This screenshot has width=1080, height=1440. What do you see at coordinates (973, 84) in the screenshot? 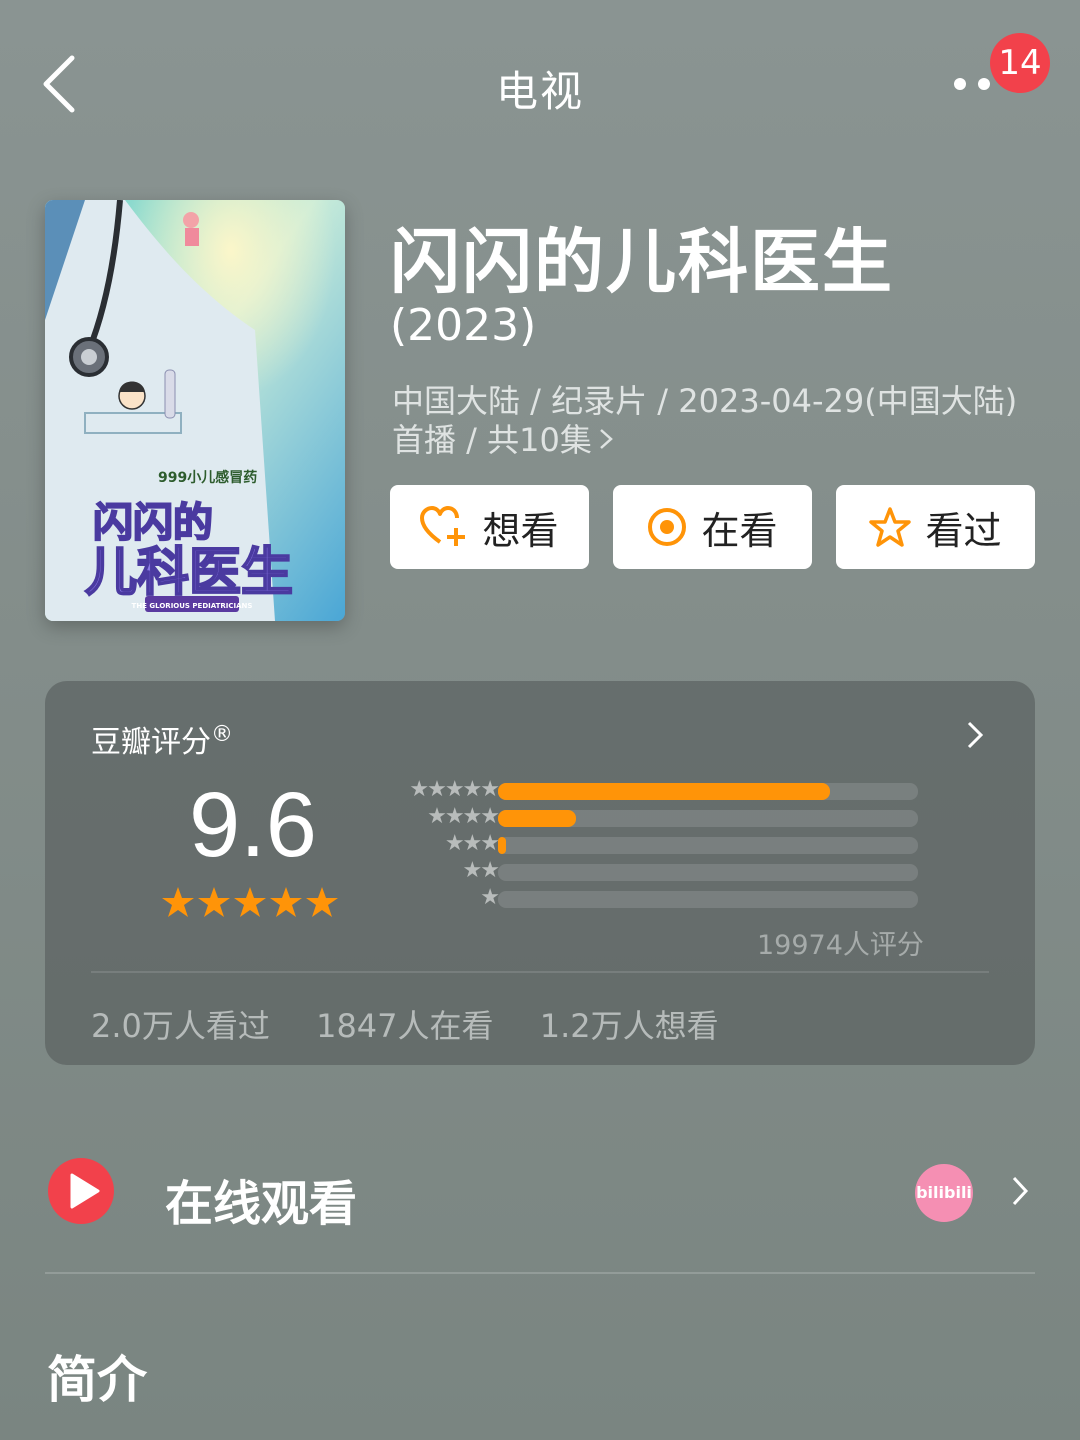
I see `more-button` at bounding box center [973, 84].